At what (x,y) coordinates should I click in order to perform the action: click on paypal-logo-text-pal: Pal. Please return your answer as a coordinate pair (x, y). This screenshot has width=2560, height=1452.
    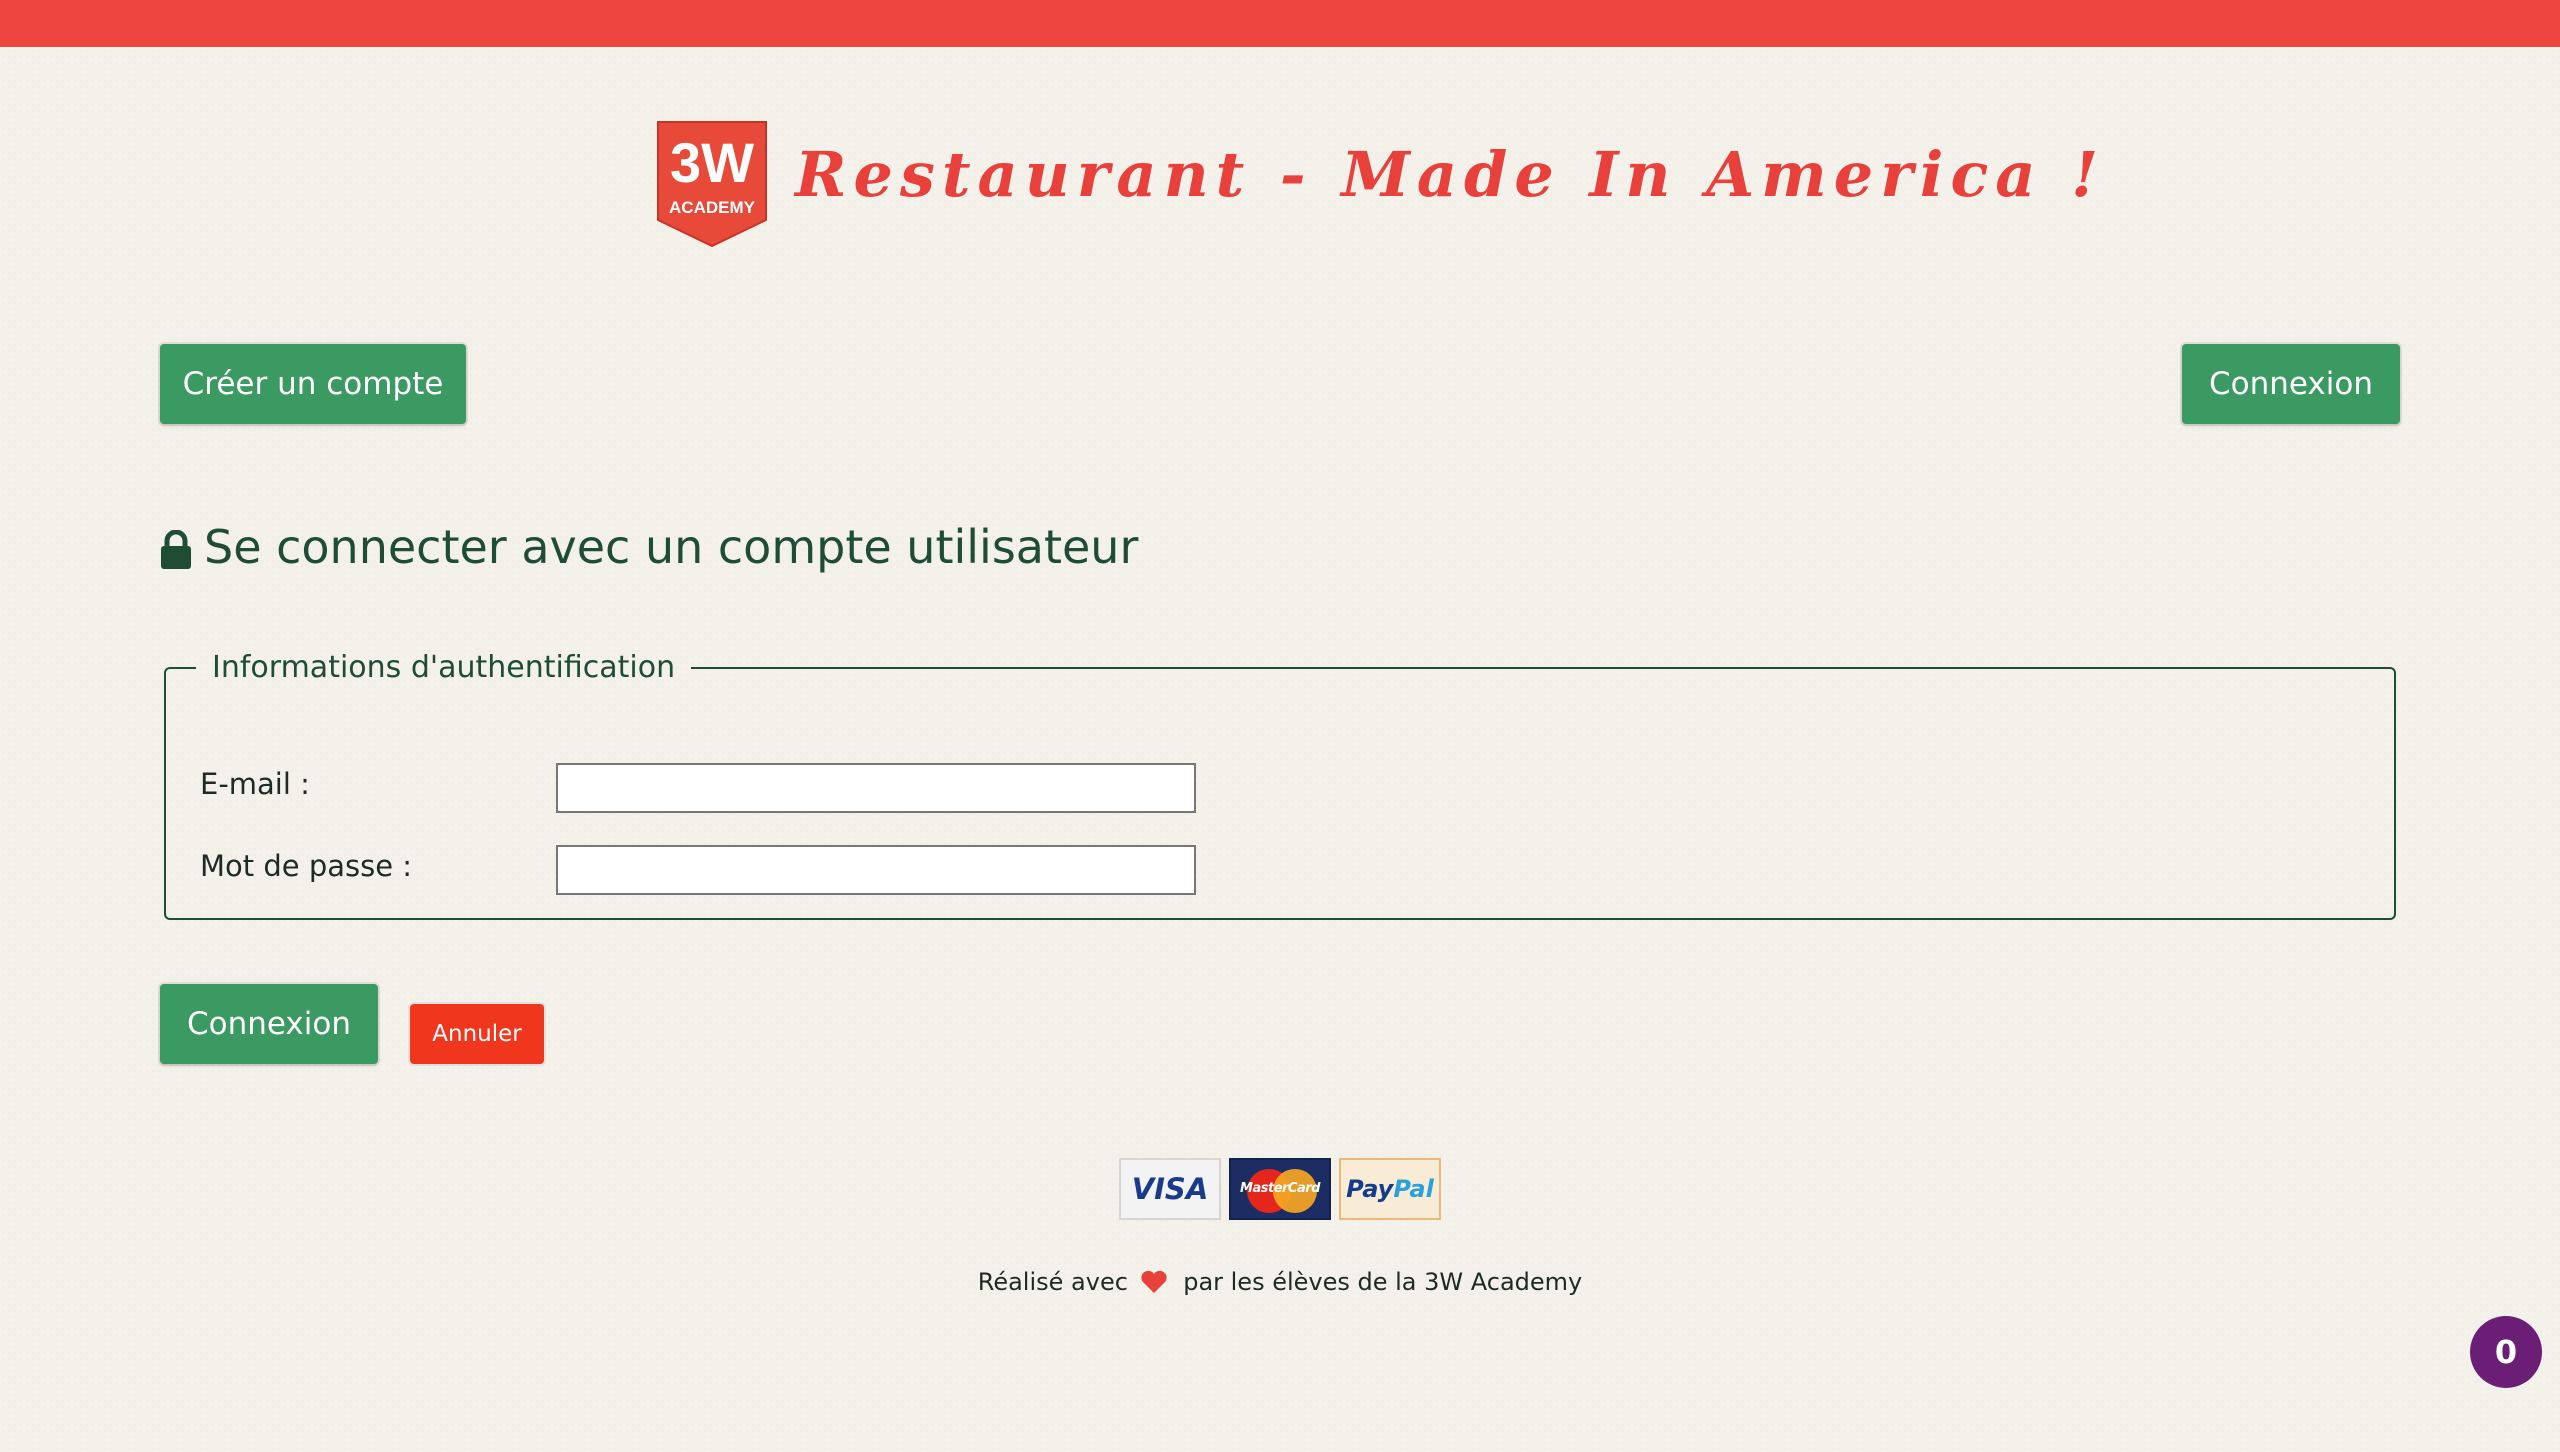
    Looking at the image, I should click on (1413, 1189).